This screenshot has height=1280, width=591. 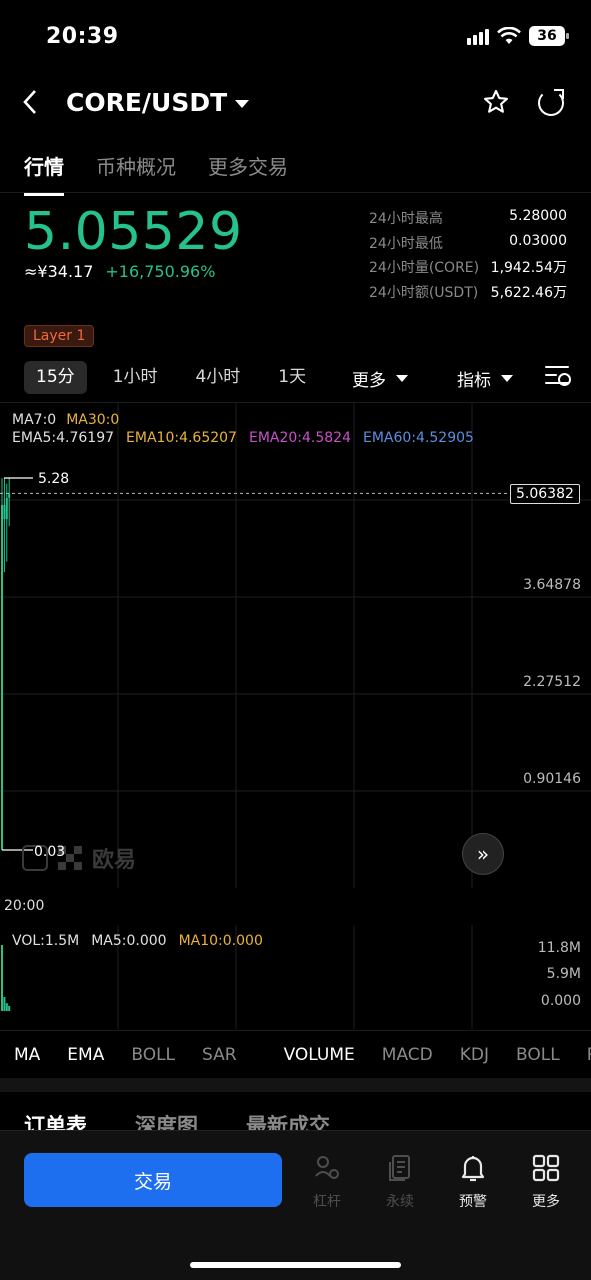 I want to click on nav-more-label: 更多, so click(x=546, y=1202).